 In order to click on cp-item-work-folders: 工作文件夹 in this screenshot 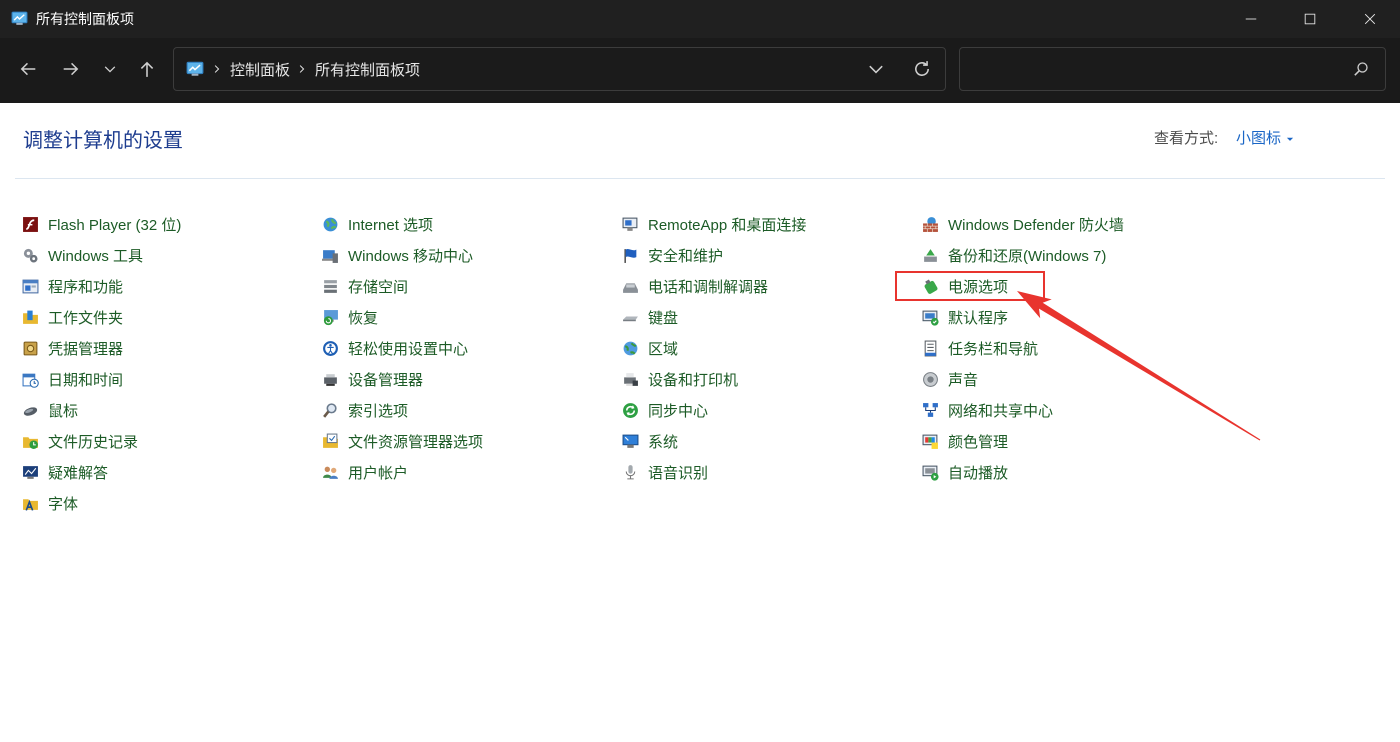, I will do `click(172, 317)`.